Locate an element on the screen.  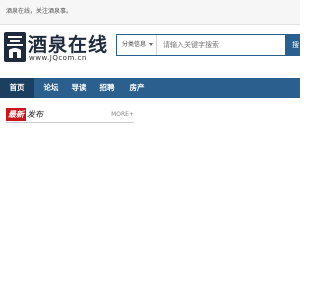
search-box: 分类信息 is located at coordinates (201, 45).